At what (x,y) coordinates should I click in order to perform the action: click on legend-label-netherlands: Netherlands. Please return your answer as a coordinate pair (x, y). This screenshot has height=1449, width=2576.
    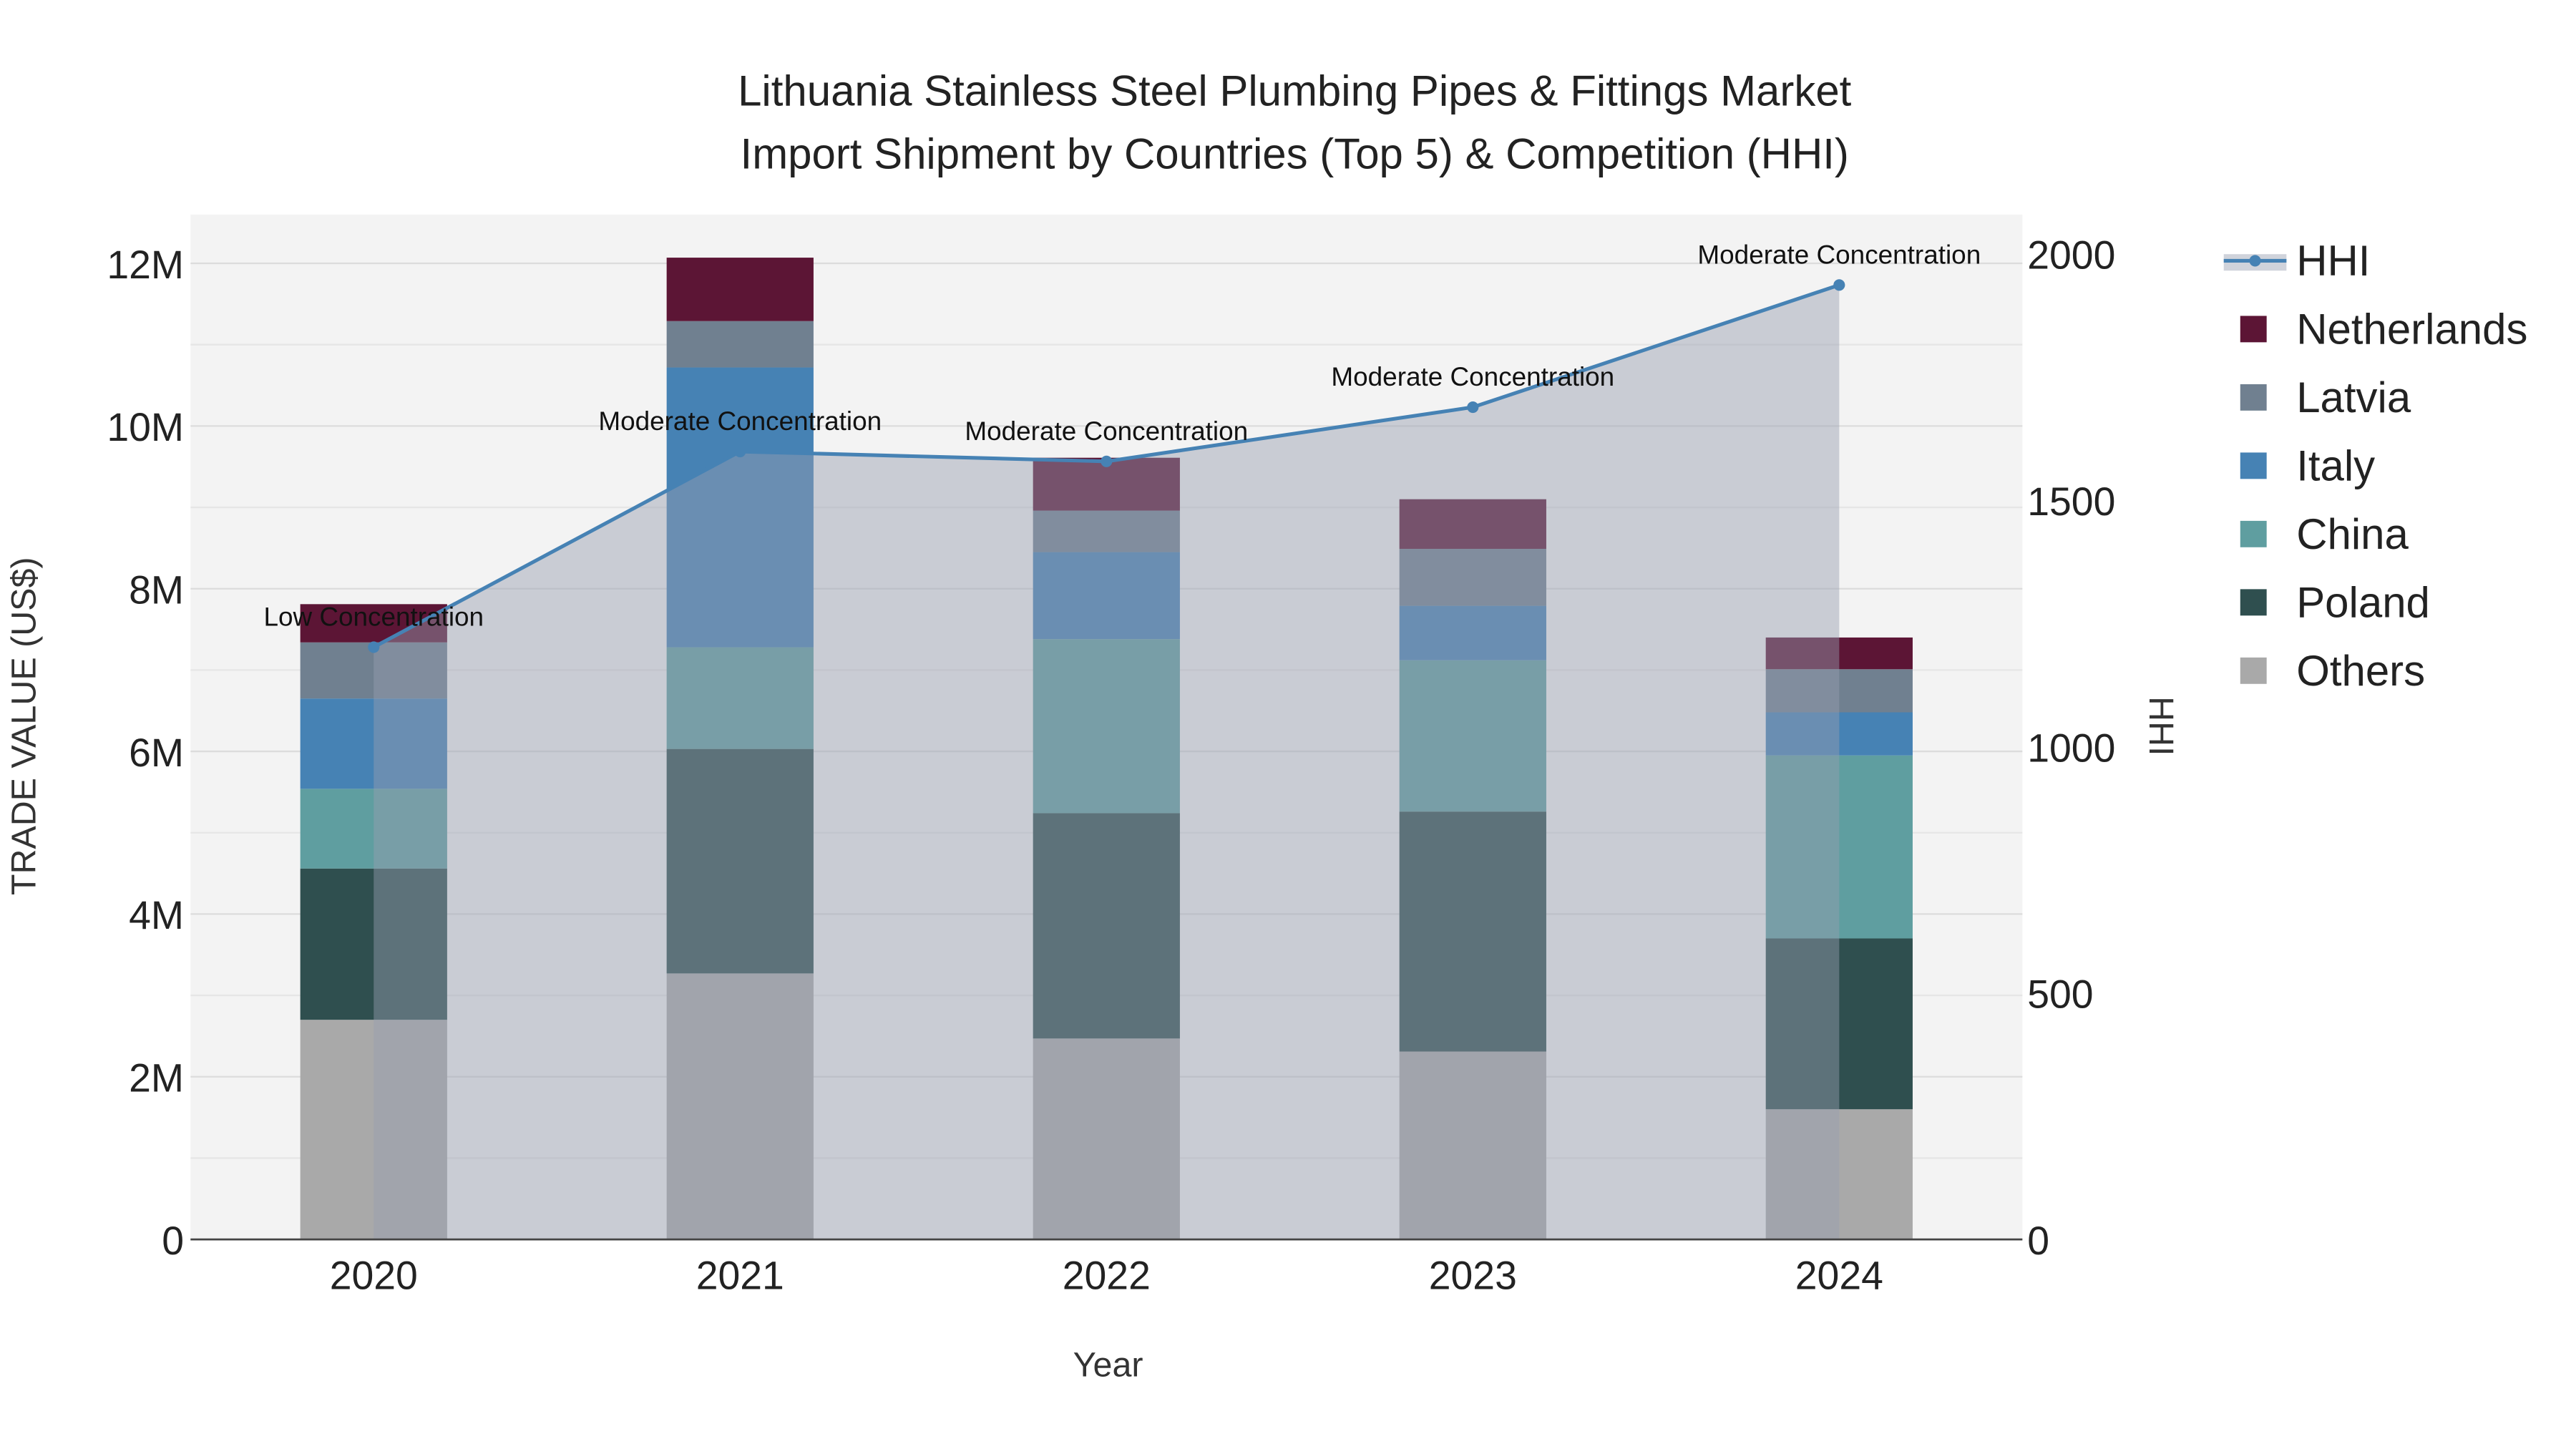
    Looking at the image, I should click on (2411, 329).